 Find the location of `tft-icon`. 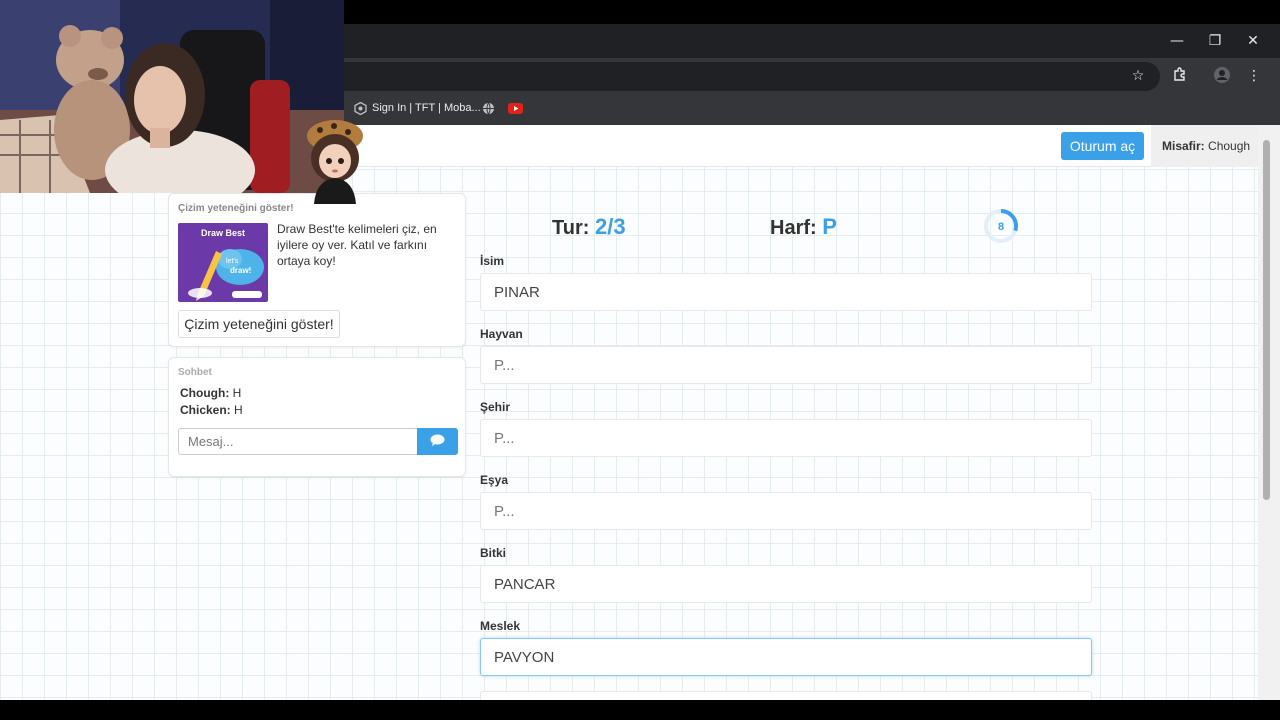

tft-icon is located at coordinates (360, 108).